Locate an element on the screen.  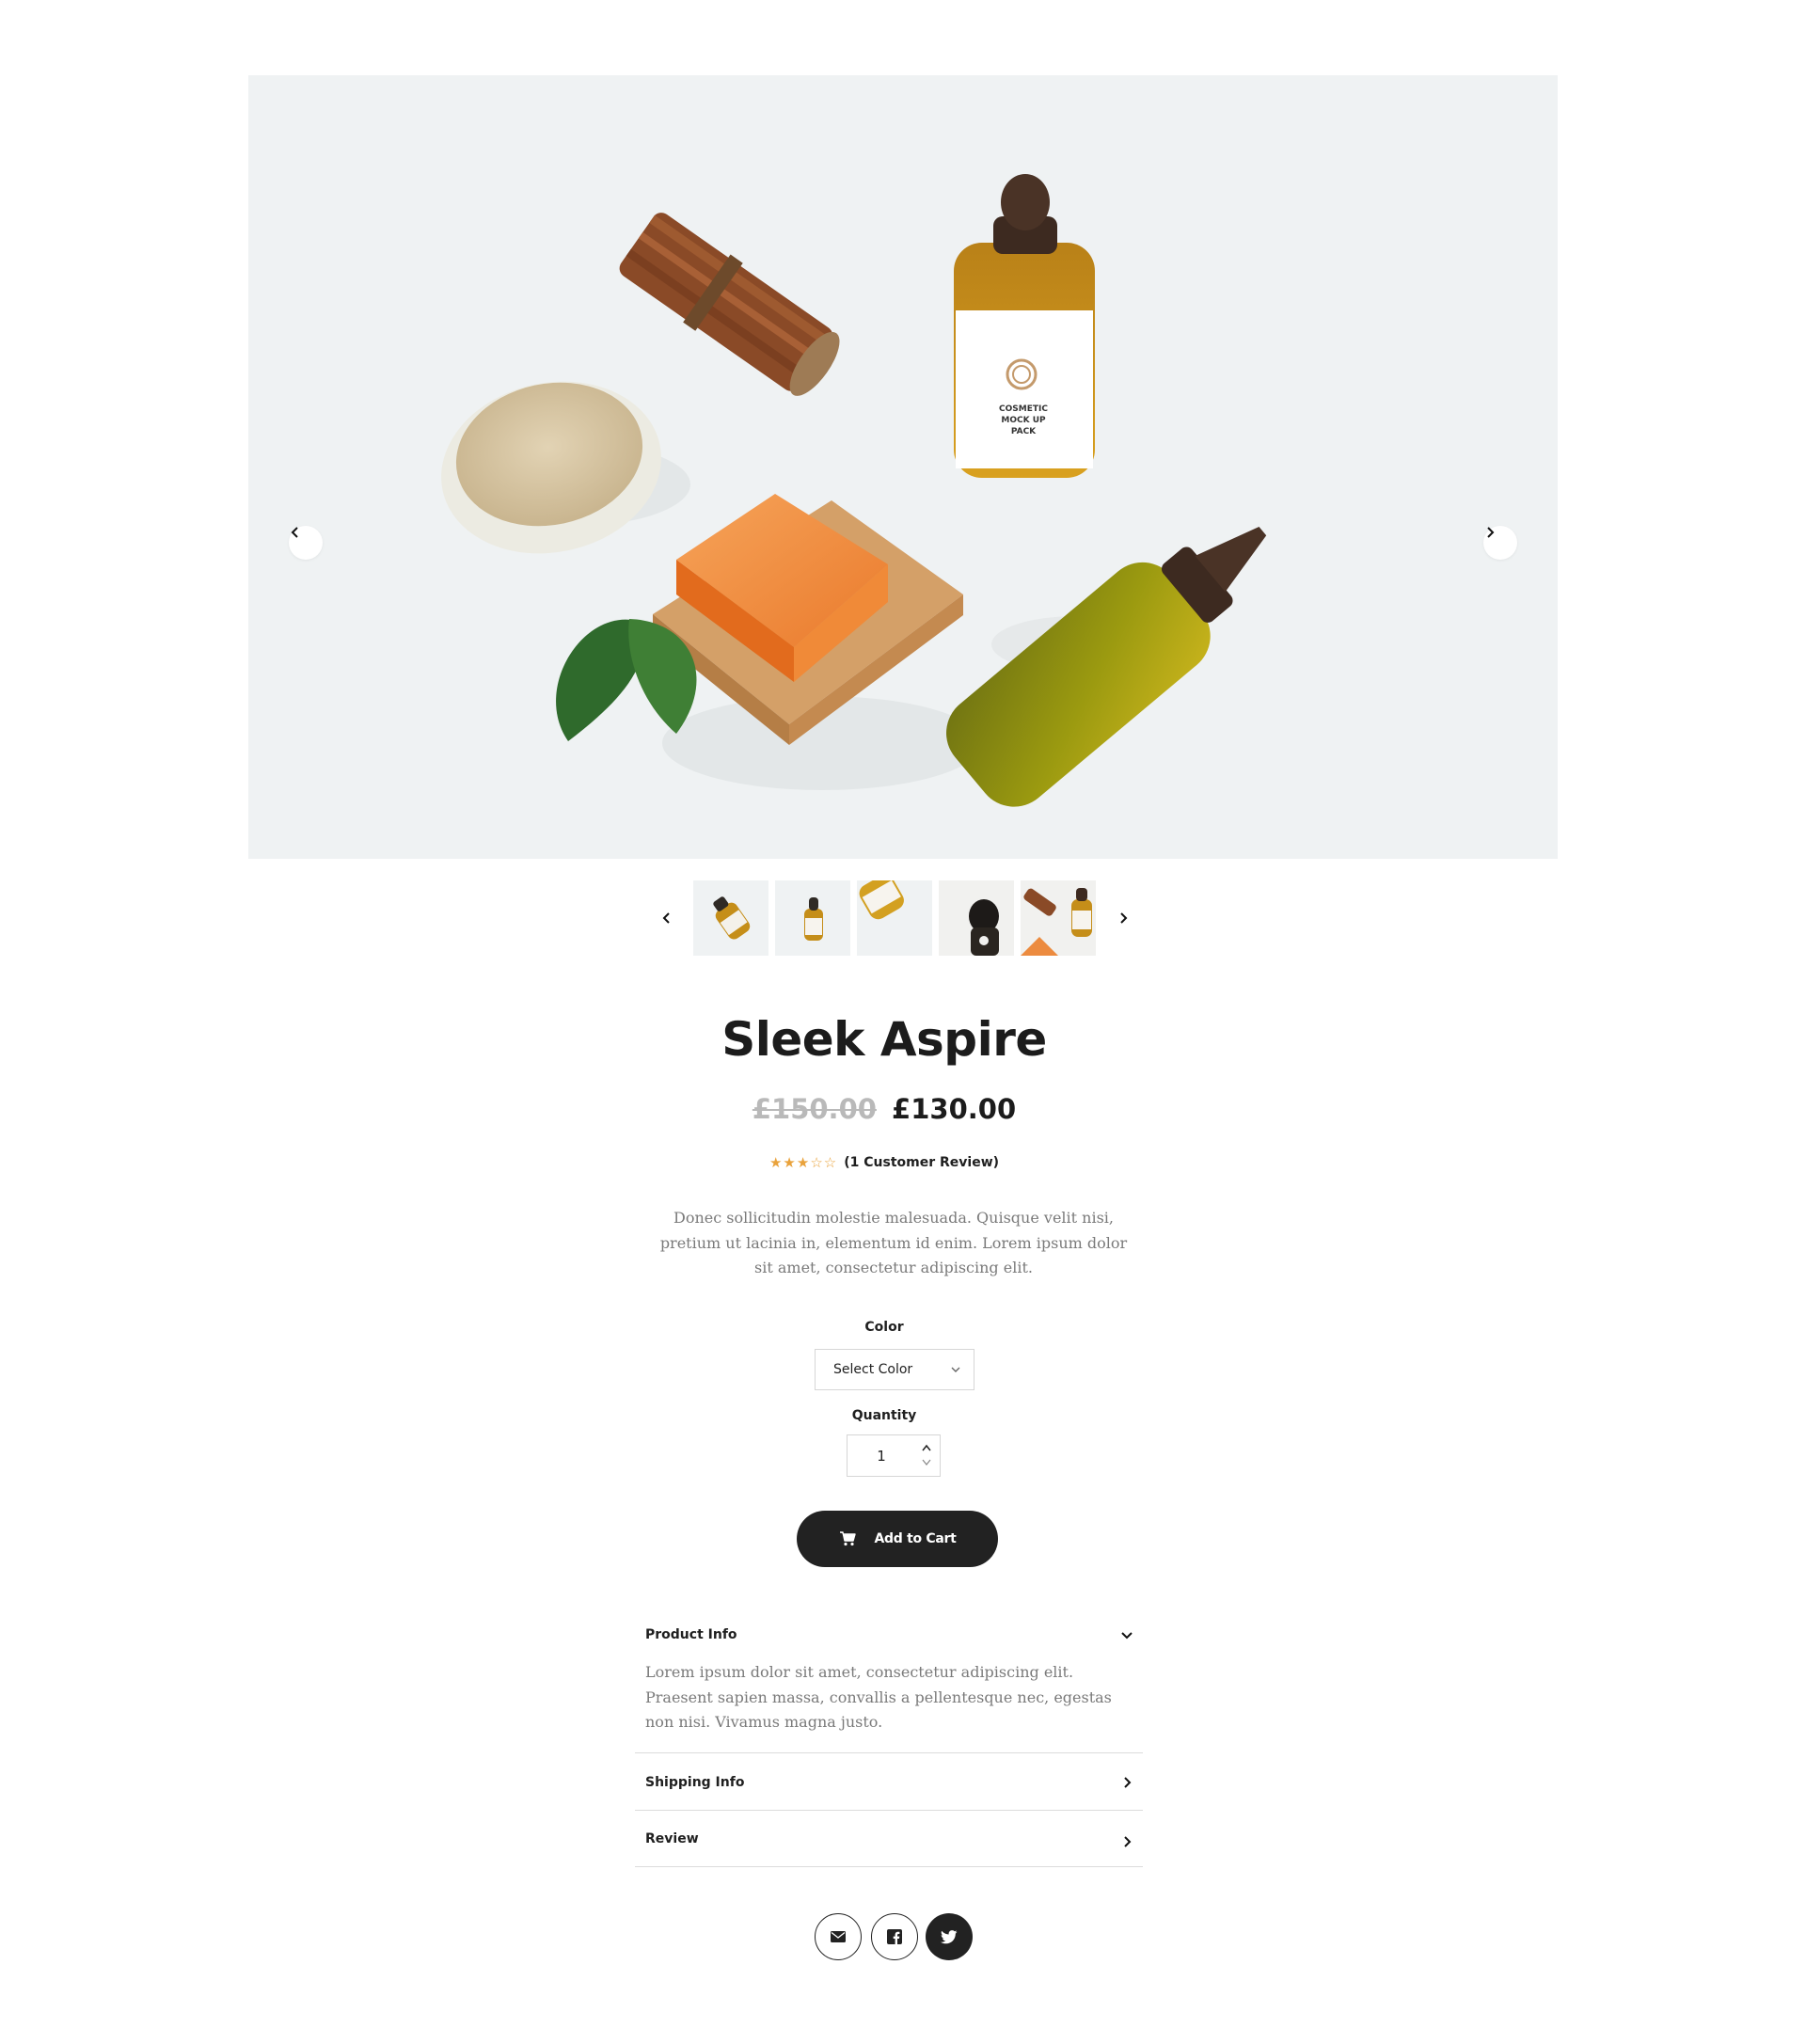
product-photo: COSMETIC MOCK UP PACK is located at coordinates (854, 490).